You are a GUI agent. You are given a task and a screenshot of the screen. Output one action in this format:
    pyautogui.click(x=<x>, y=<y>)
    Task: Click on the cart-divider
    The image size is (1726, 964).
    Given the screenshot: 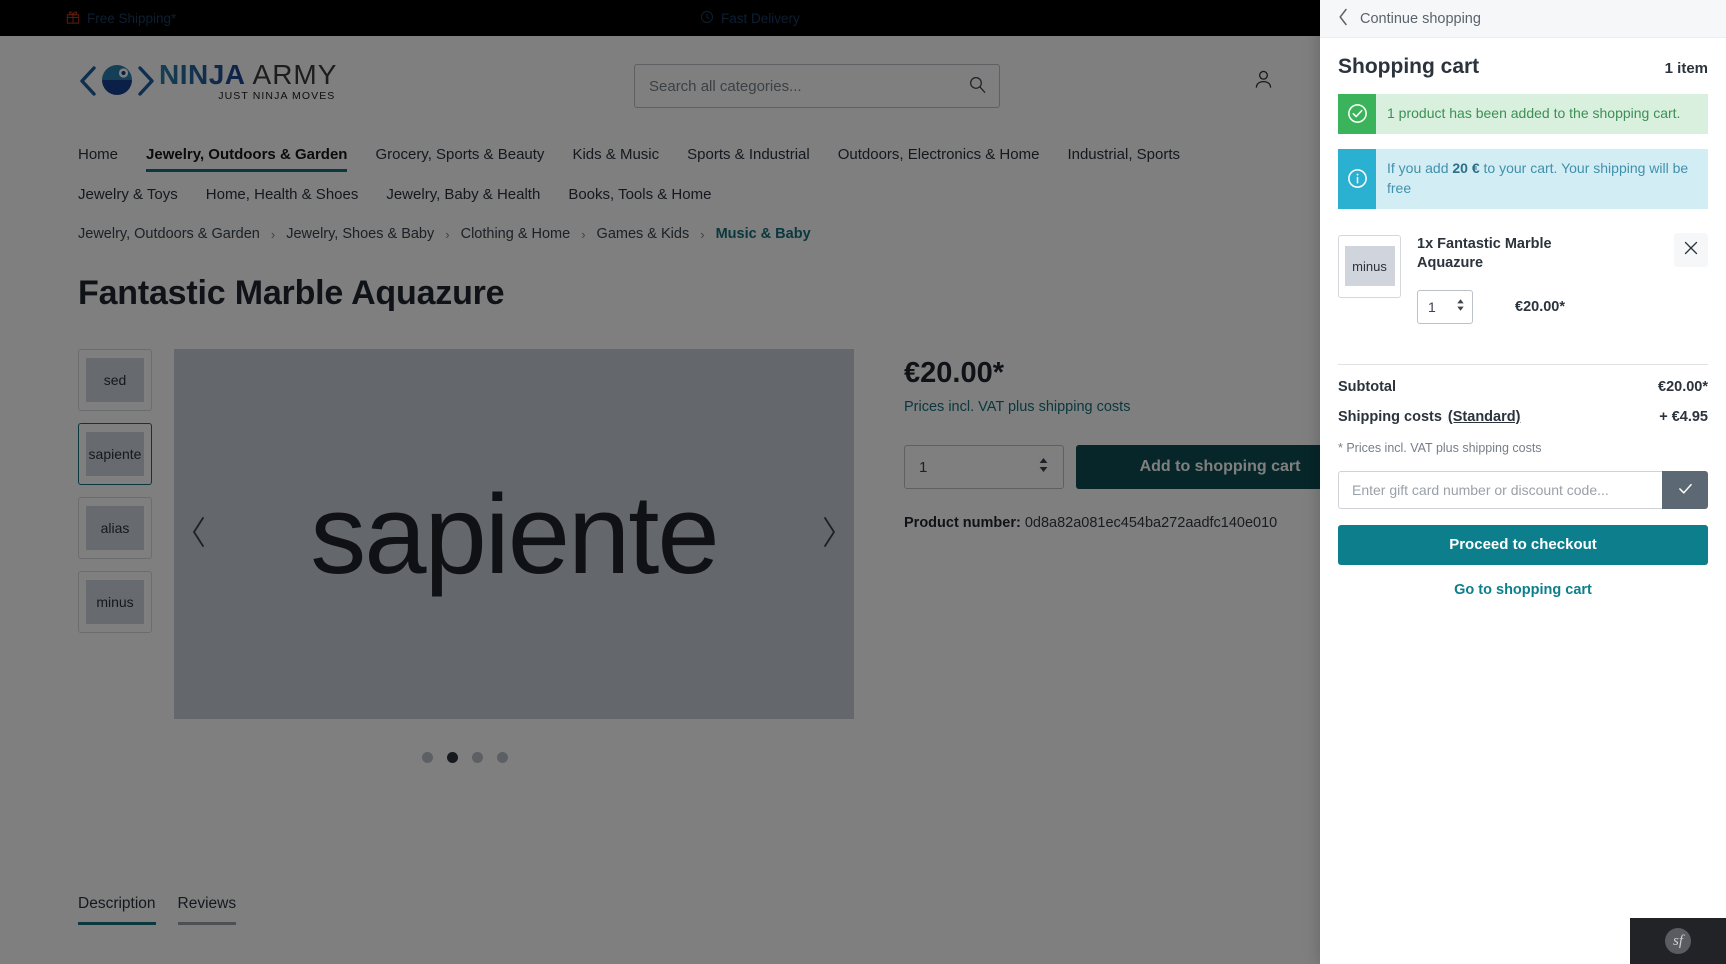 What is the action you would take?
    pyautogui.click(x=1523, y=364)
    